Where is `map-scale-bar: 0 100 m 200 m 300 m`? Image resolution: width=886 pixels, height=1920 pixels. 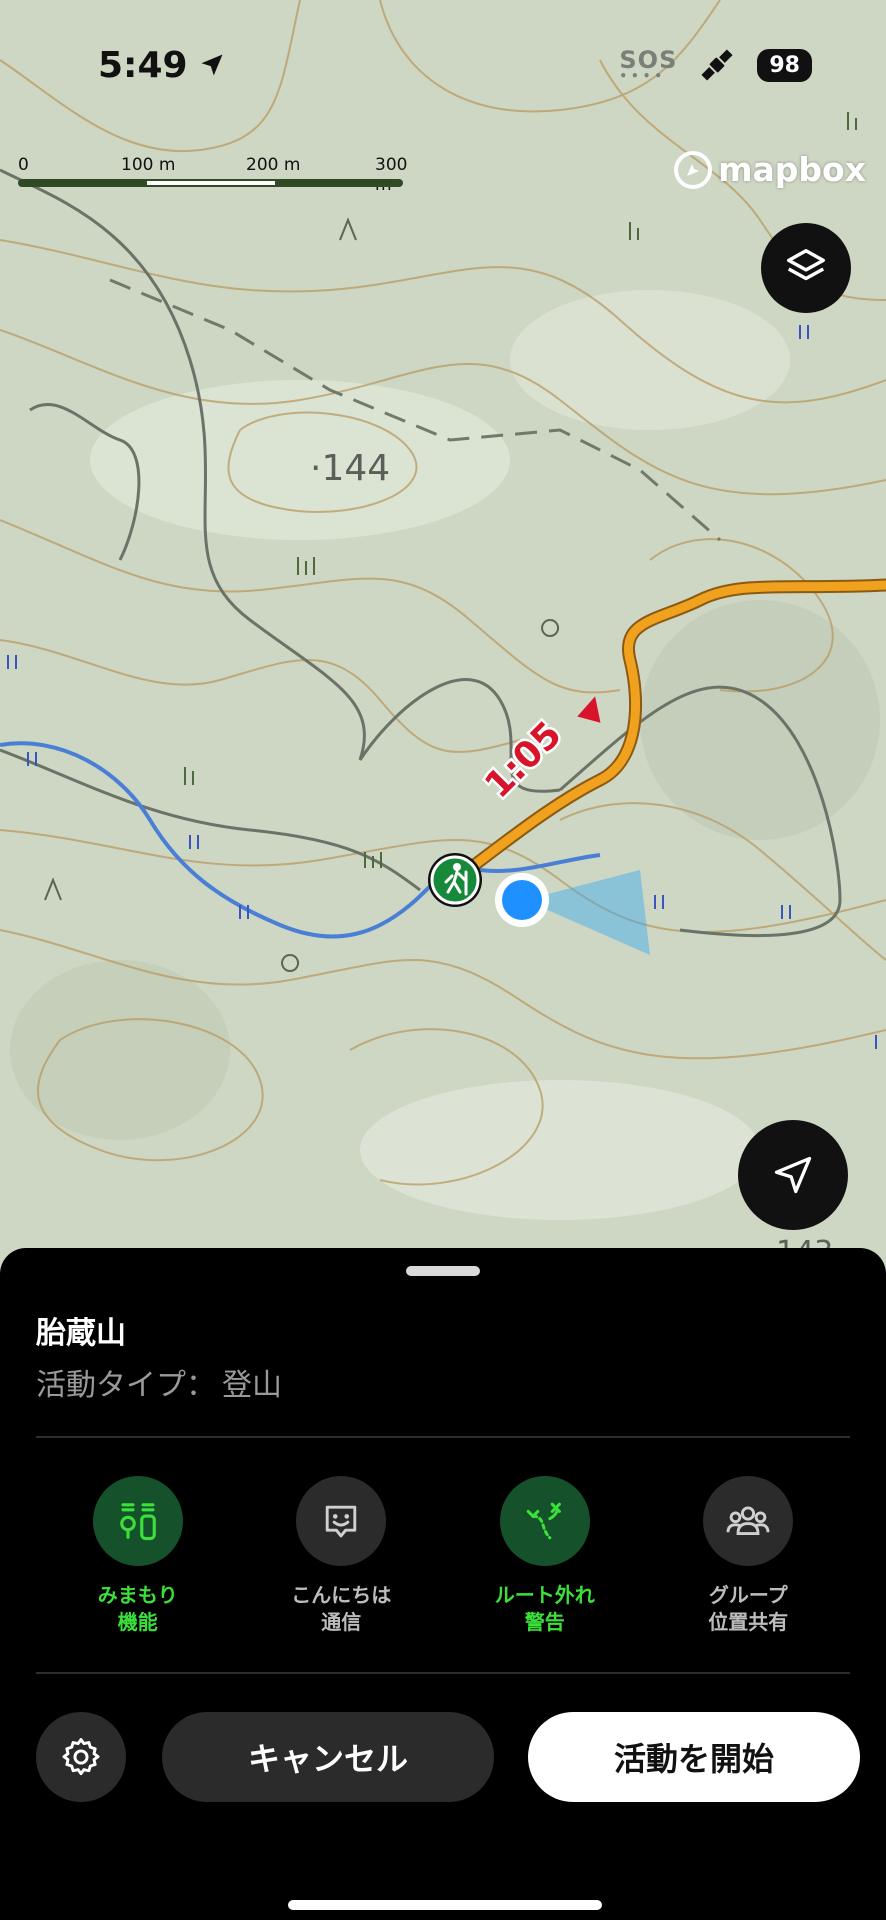 map-scale-bar: 0 100 m 200 m 300 m is located at coordinates (213, 175).